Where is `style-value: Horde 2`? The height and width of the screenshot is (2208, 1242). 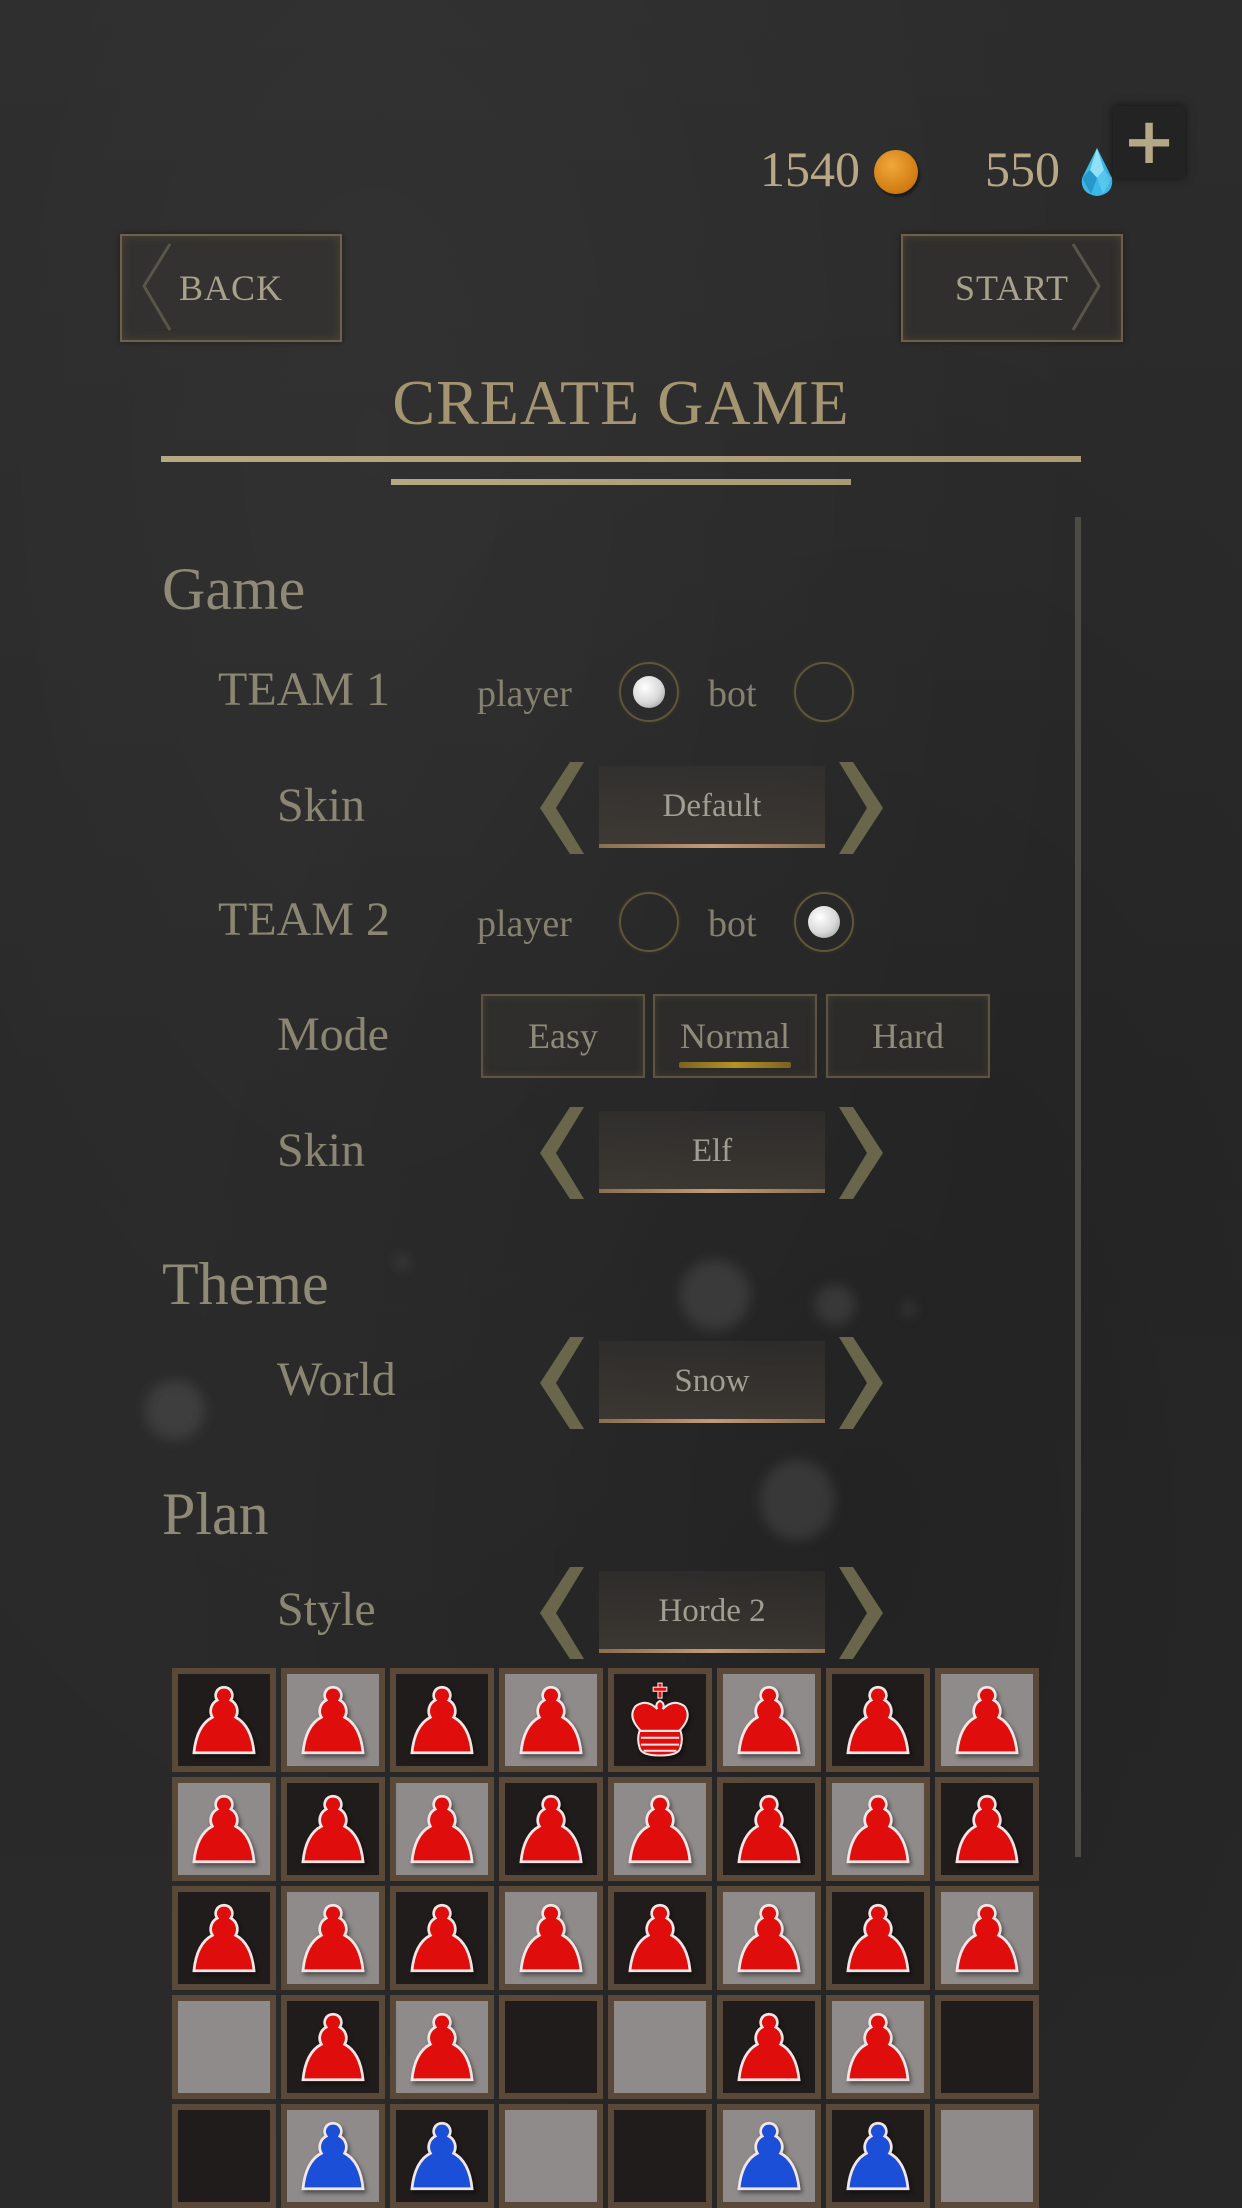
style-value: Horde 2 is located at coordinates (712, 1610).